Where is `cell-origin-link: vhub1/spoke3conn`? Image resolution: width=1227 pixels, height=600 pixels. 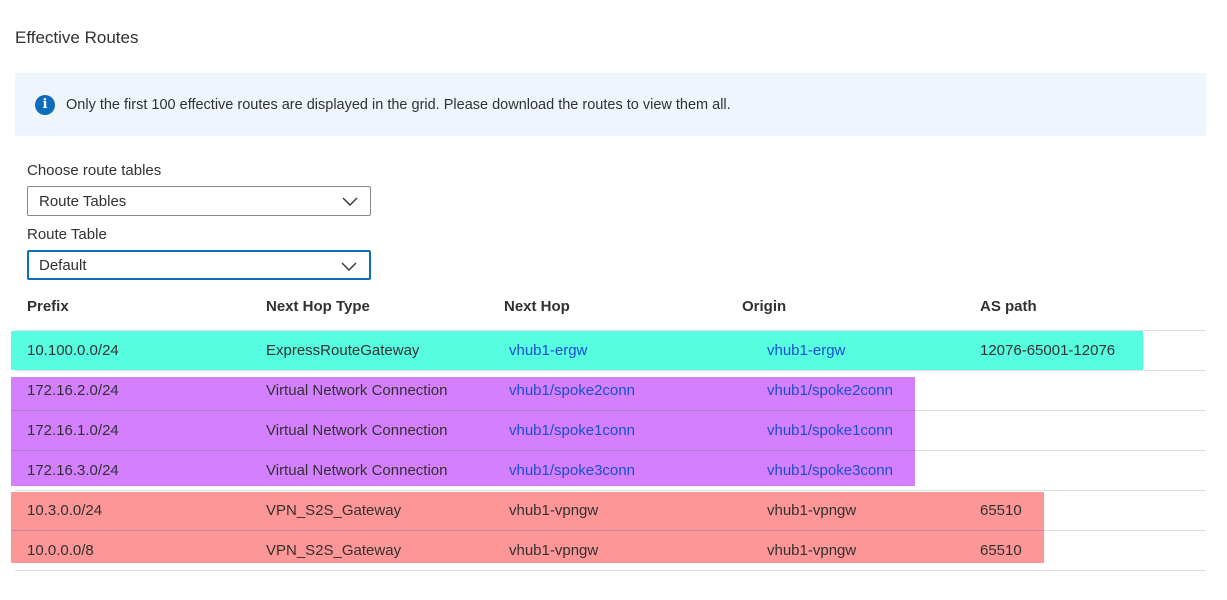
cell-origin-link: vhub1/spoke3conn is located at coordinates (830, 470).